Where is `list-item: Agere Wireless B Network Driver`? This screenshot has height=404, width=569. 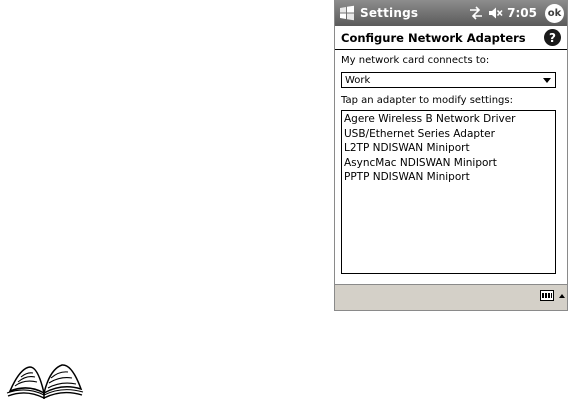
list-item: Agere Wireless B Network Driver is located at coordinates (448, 119).